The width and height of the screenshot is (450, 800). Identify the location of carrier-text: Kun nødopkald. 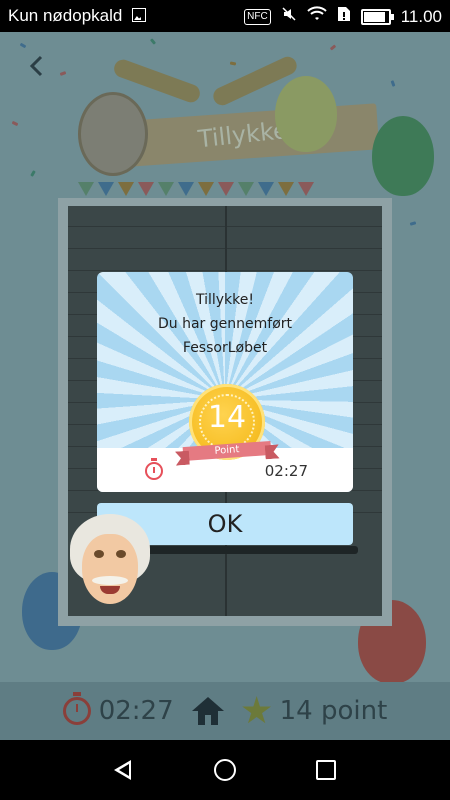
(77, 16).